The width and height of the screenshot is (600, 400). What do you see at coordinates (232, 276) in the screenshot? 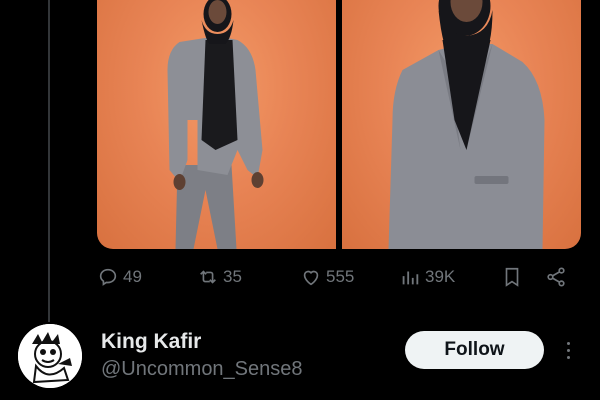
I see `repost-count: 35` at bounding box center [232, 276].